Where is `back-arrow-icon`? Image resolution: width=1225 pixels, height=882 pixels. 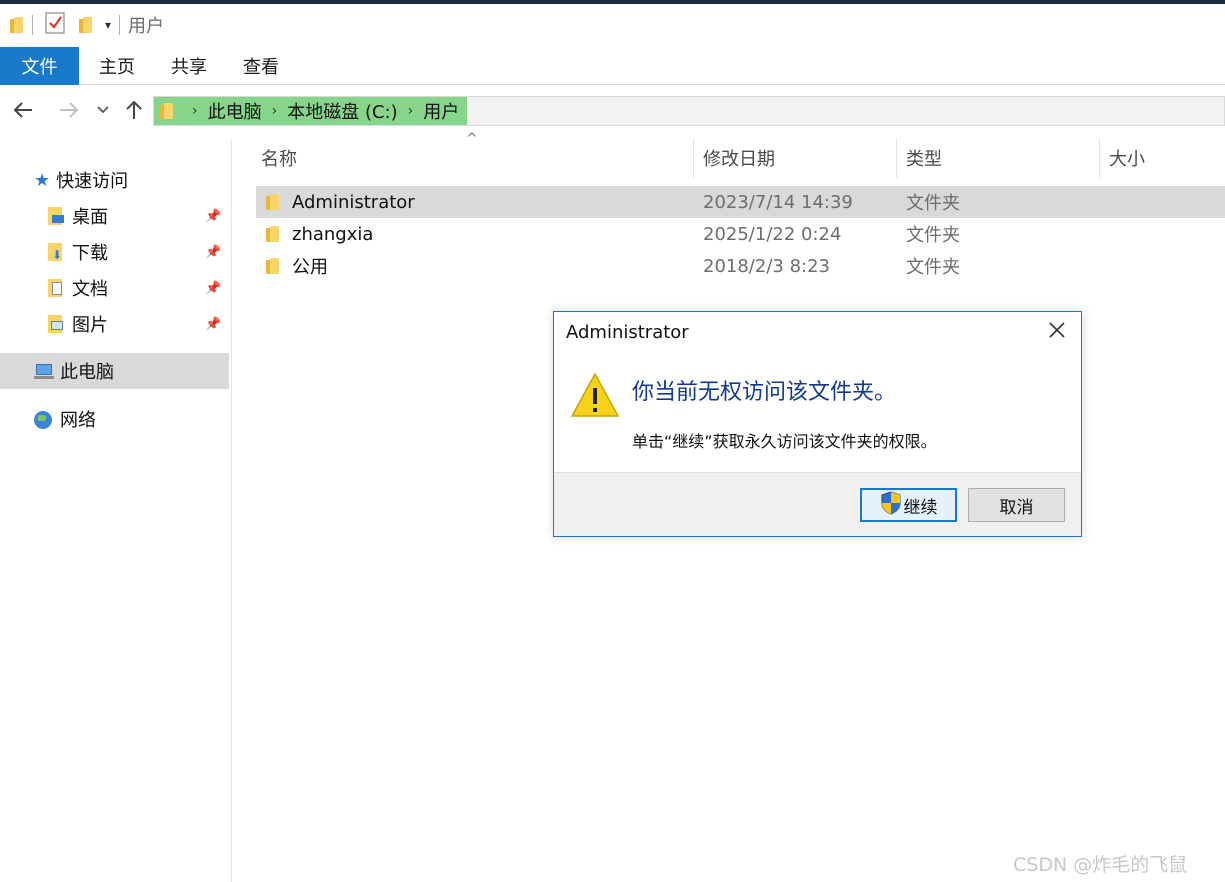
back-arrow-icon is located at coordinates (23, 110).